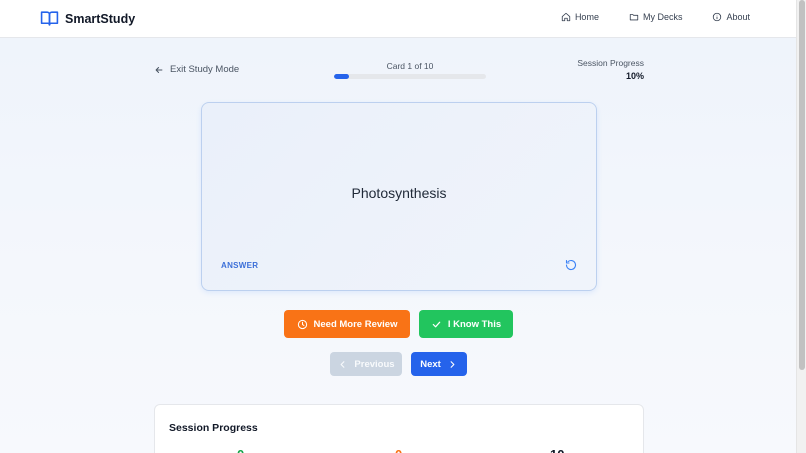 Image resolution: width=806 pixels, height=453 pixels. Describe the element at coordinates (586, 17) in the screenshot. I see `nav-link-label: Home` at that location.